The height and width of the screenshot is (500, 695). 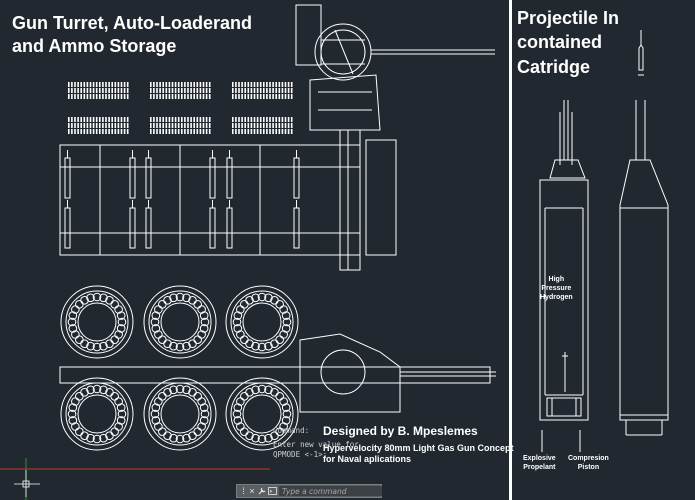 I want to click on wrench-icon, so click(x=262, y=491).